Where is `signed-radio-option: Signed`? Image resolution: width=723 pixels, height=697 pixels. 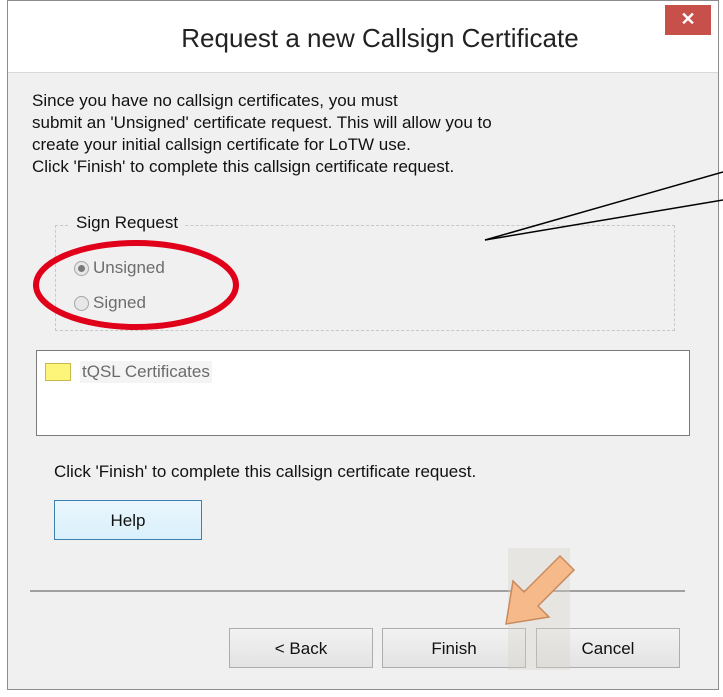
signed-radio-option: Signed is located at coordinates (110, 303).